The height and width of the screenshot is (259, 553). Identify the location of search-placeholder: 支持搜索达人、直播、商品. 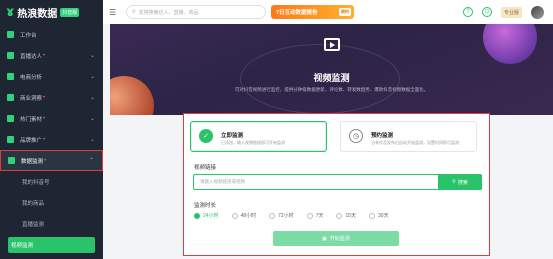
(168, 12).